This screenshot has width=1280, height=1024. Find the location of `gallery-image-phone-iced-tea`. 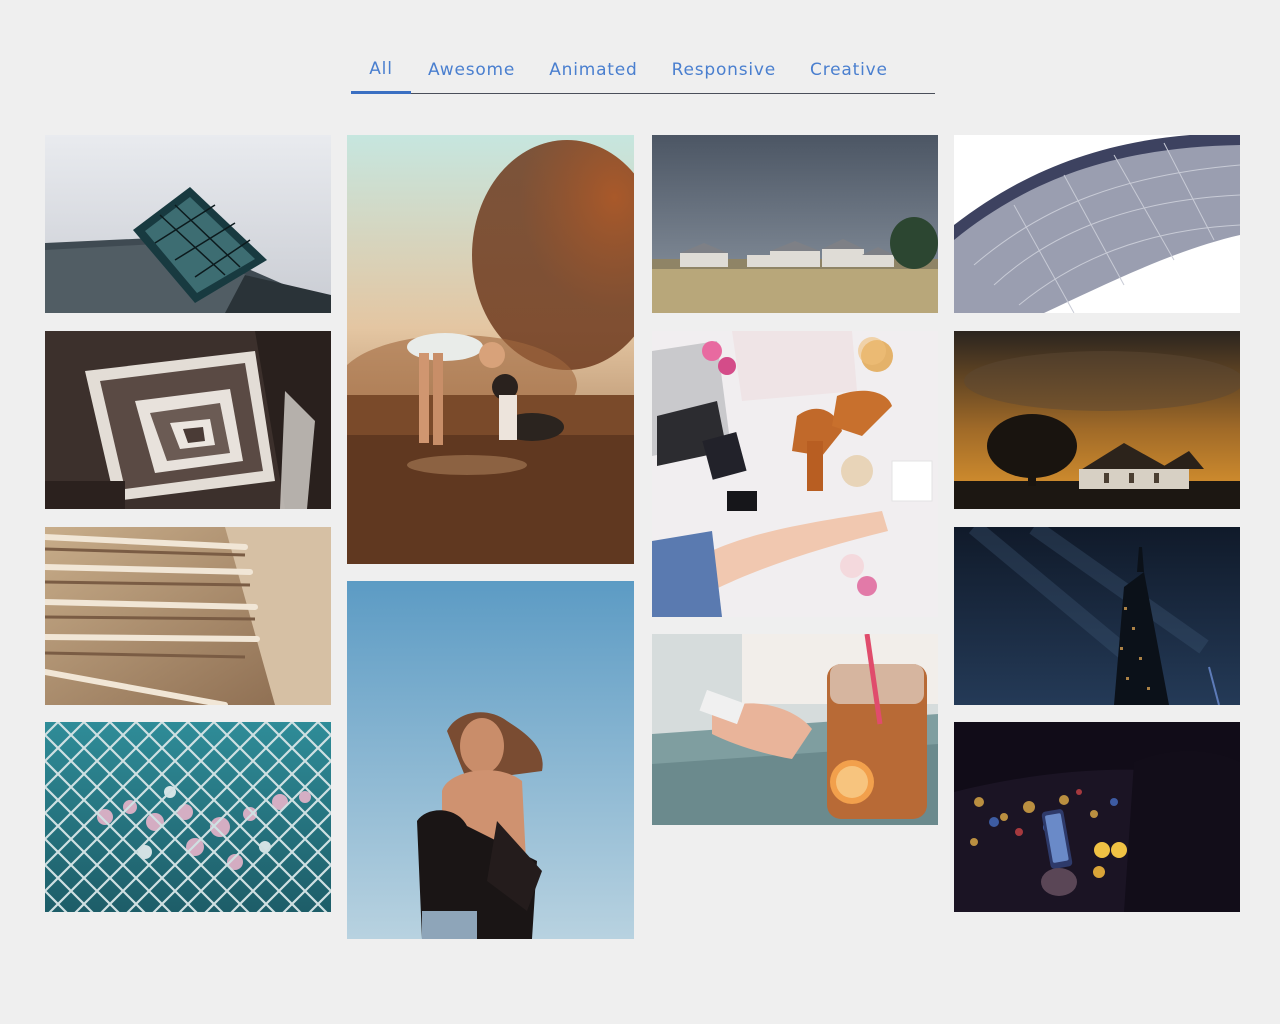

gallery-image-phone-iced-tea is located at coordinates (795, 729).